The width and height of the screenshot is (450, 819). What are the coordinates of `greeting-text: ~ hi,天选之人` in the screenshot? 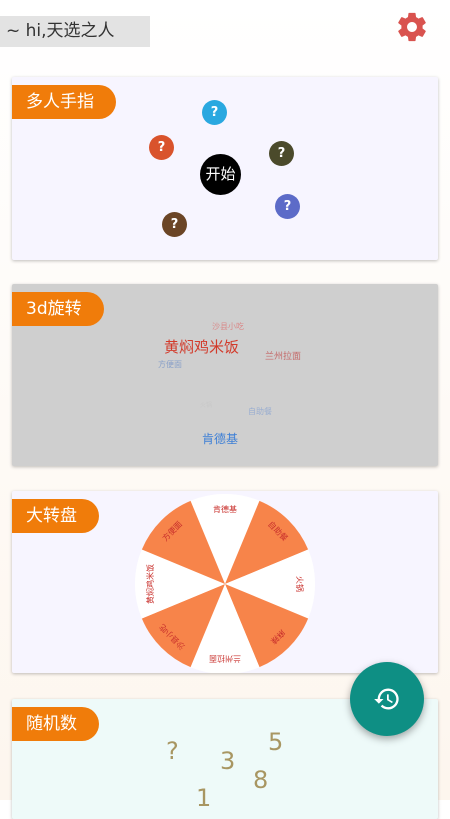 It's located at (75, 31).